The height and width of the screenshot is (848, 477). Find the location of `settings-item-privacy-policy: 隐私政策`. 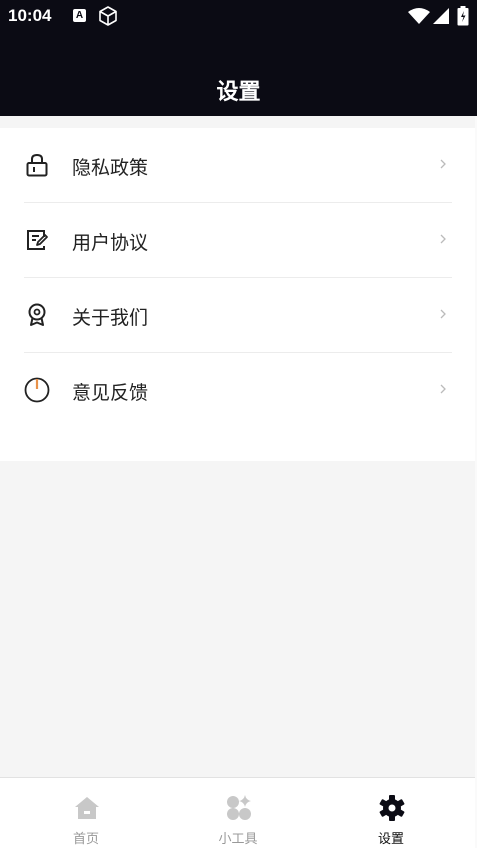

settings-item-privacy-policy: 隐私政策 is located at coordinates (238, 165).